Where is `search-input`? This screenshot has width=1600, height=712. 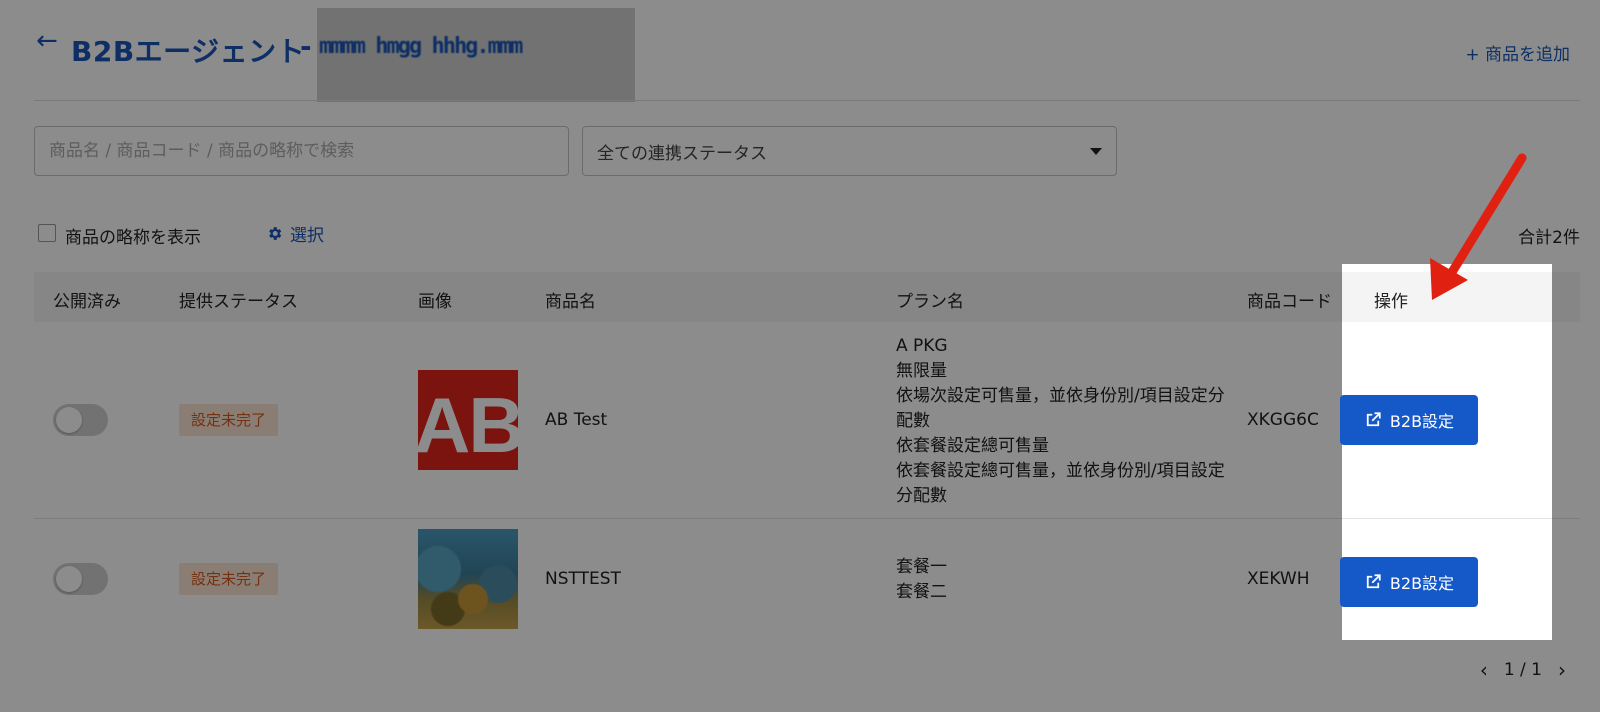 search-input is located at coordinates (301, 151).